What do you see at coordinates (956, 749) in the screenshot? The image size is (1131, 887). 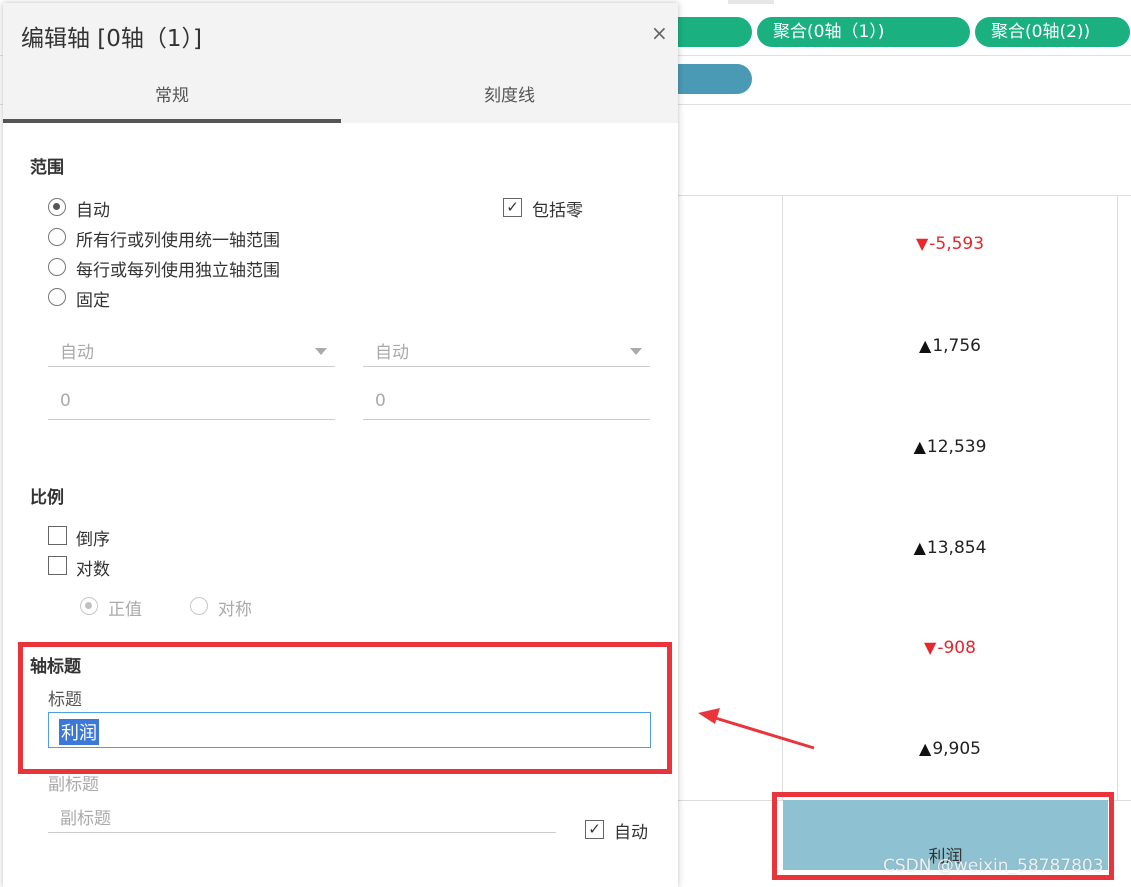 I see `value-text: 9,905` at bounding box center [956, 749].